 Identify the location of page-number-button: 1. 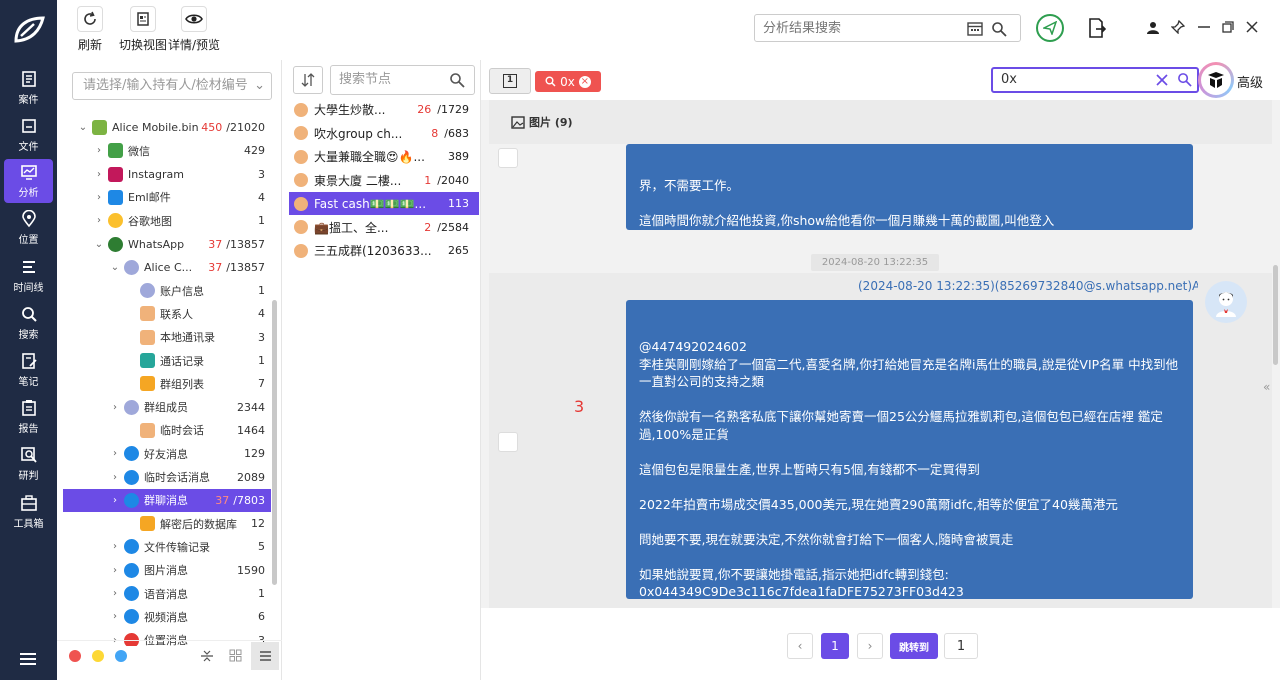
(835, 646).